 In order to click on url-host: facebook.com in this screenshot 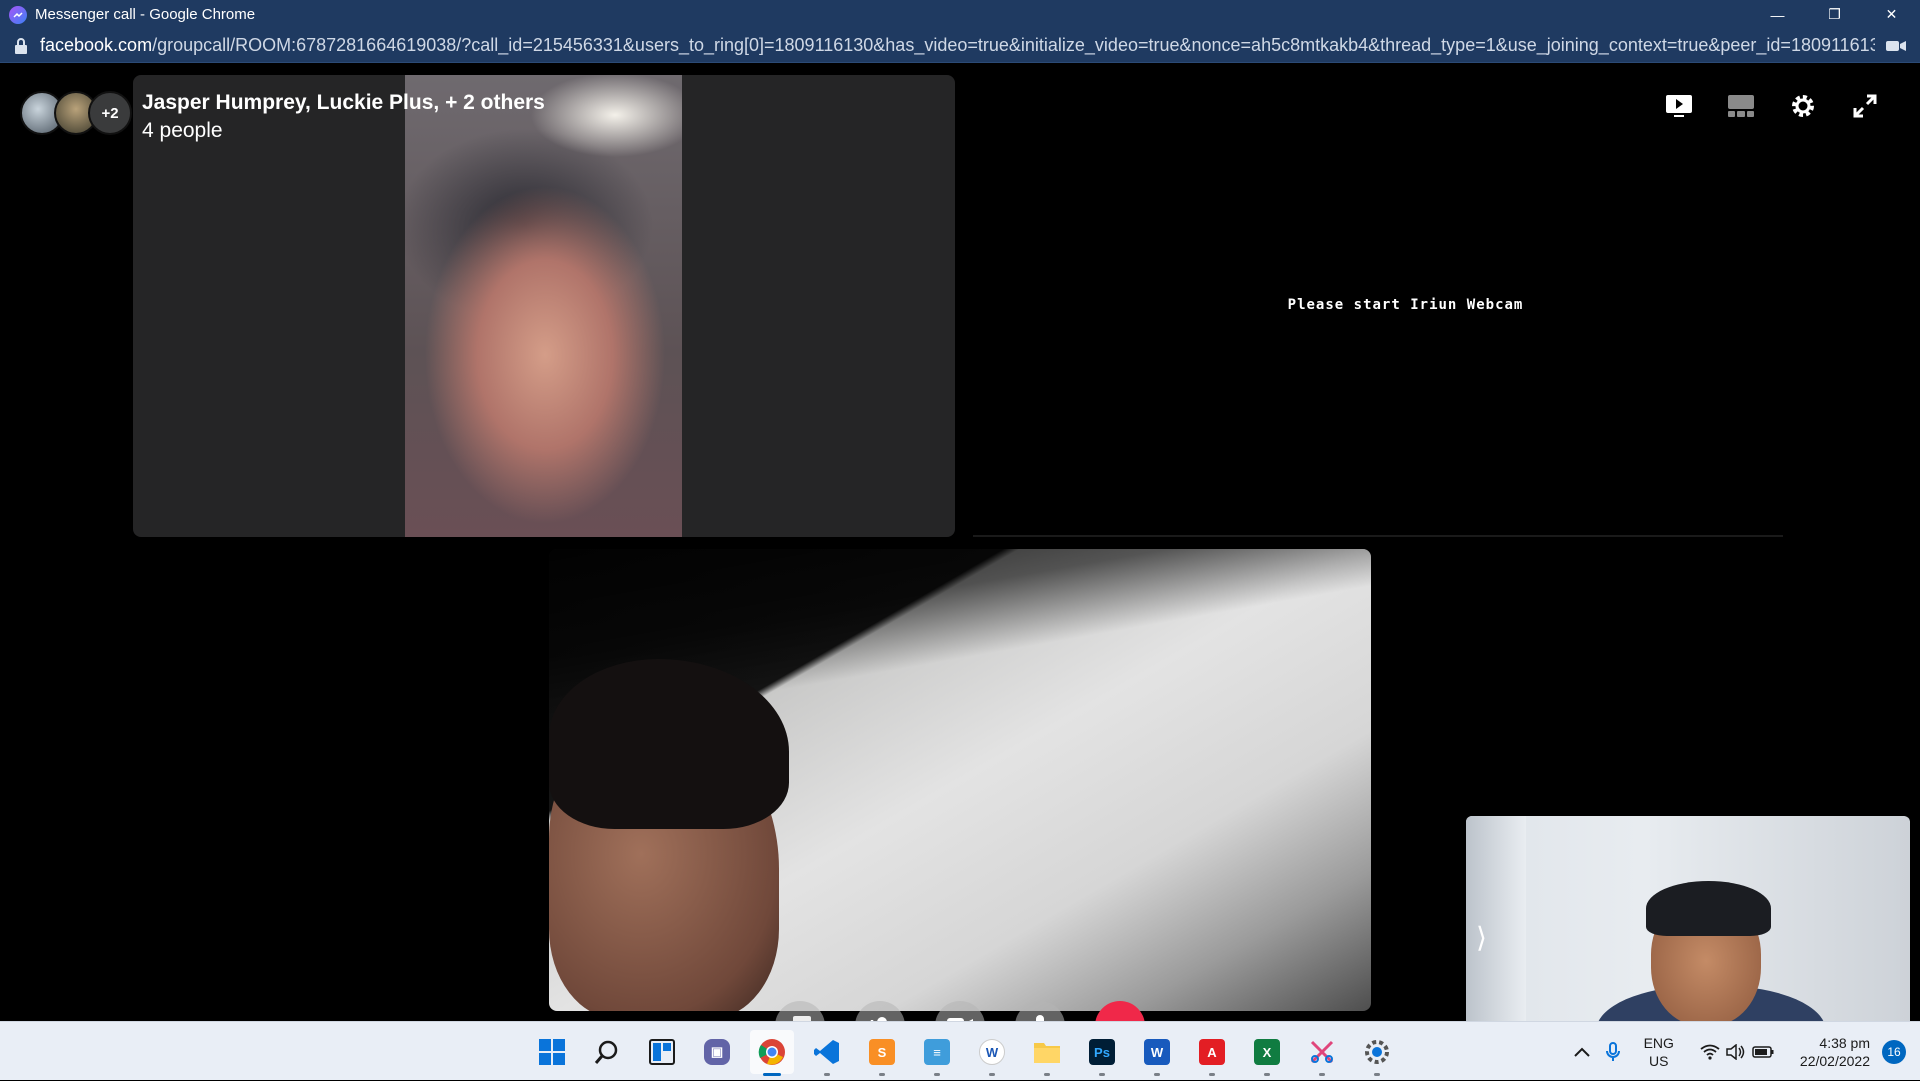, I will do `click(96, 45)`.